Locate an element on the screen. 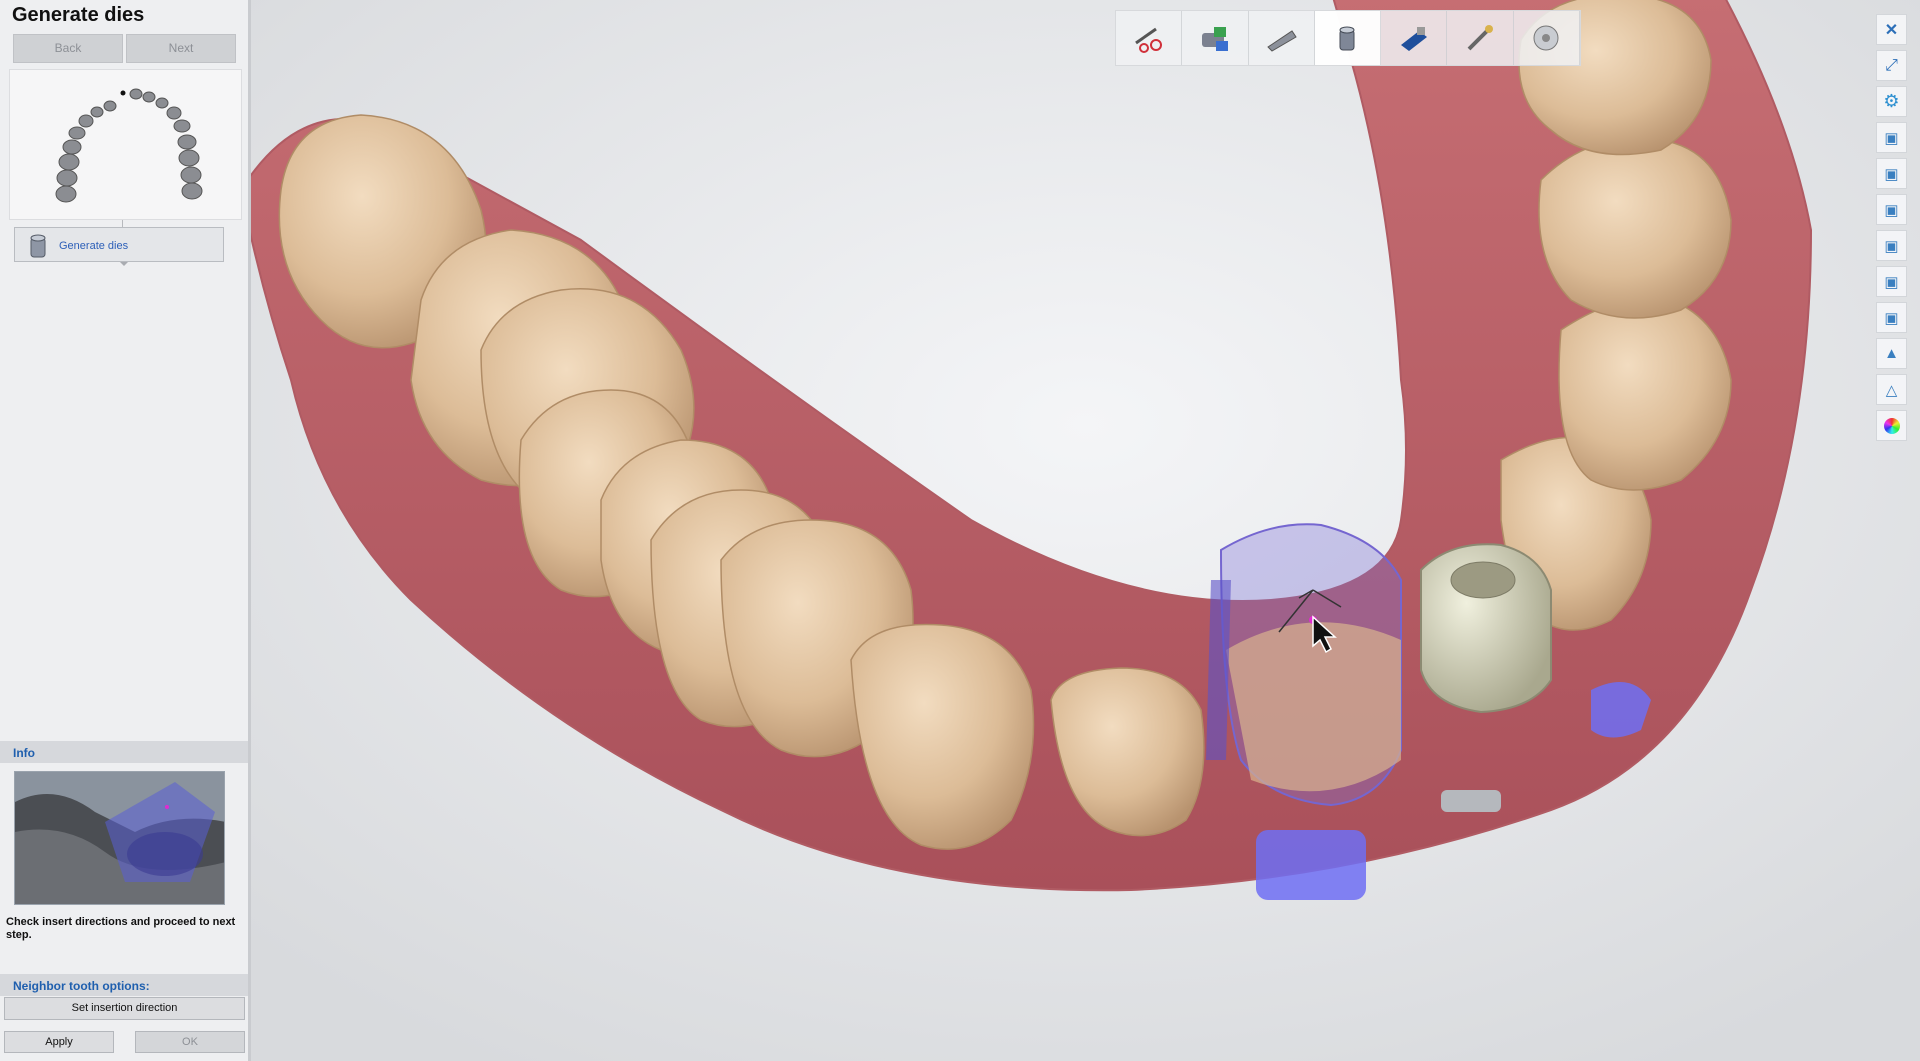  color-icon is located at coordinates (1891, 425).